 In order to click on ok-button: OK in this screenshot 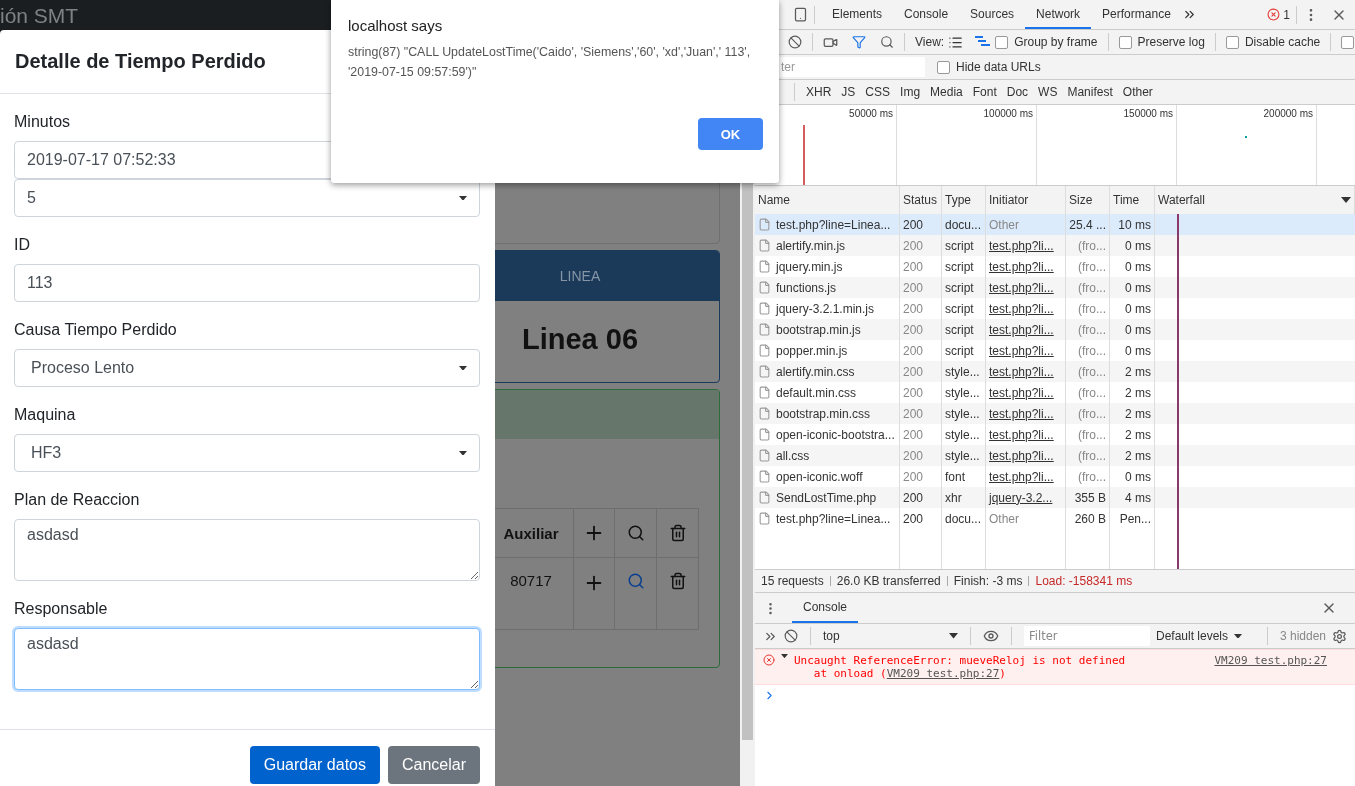, I will do `click(730, 134)`.